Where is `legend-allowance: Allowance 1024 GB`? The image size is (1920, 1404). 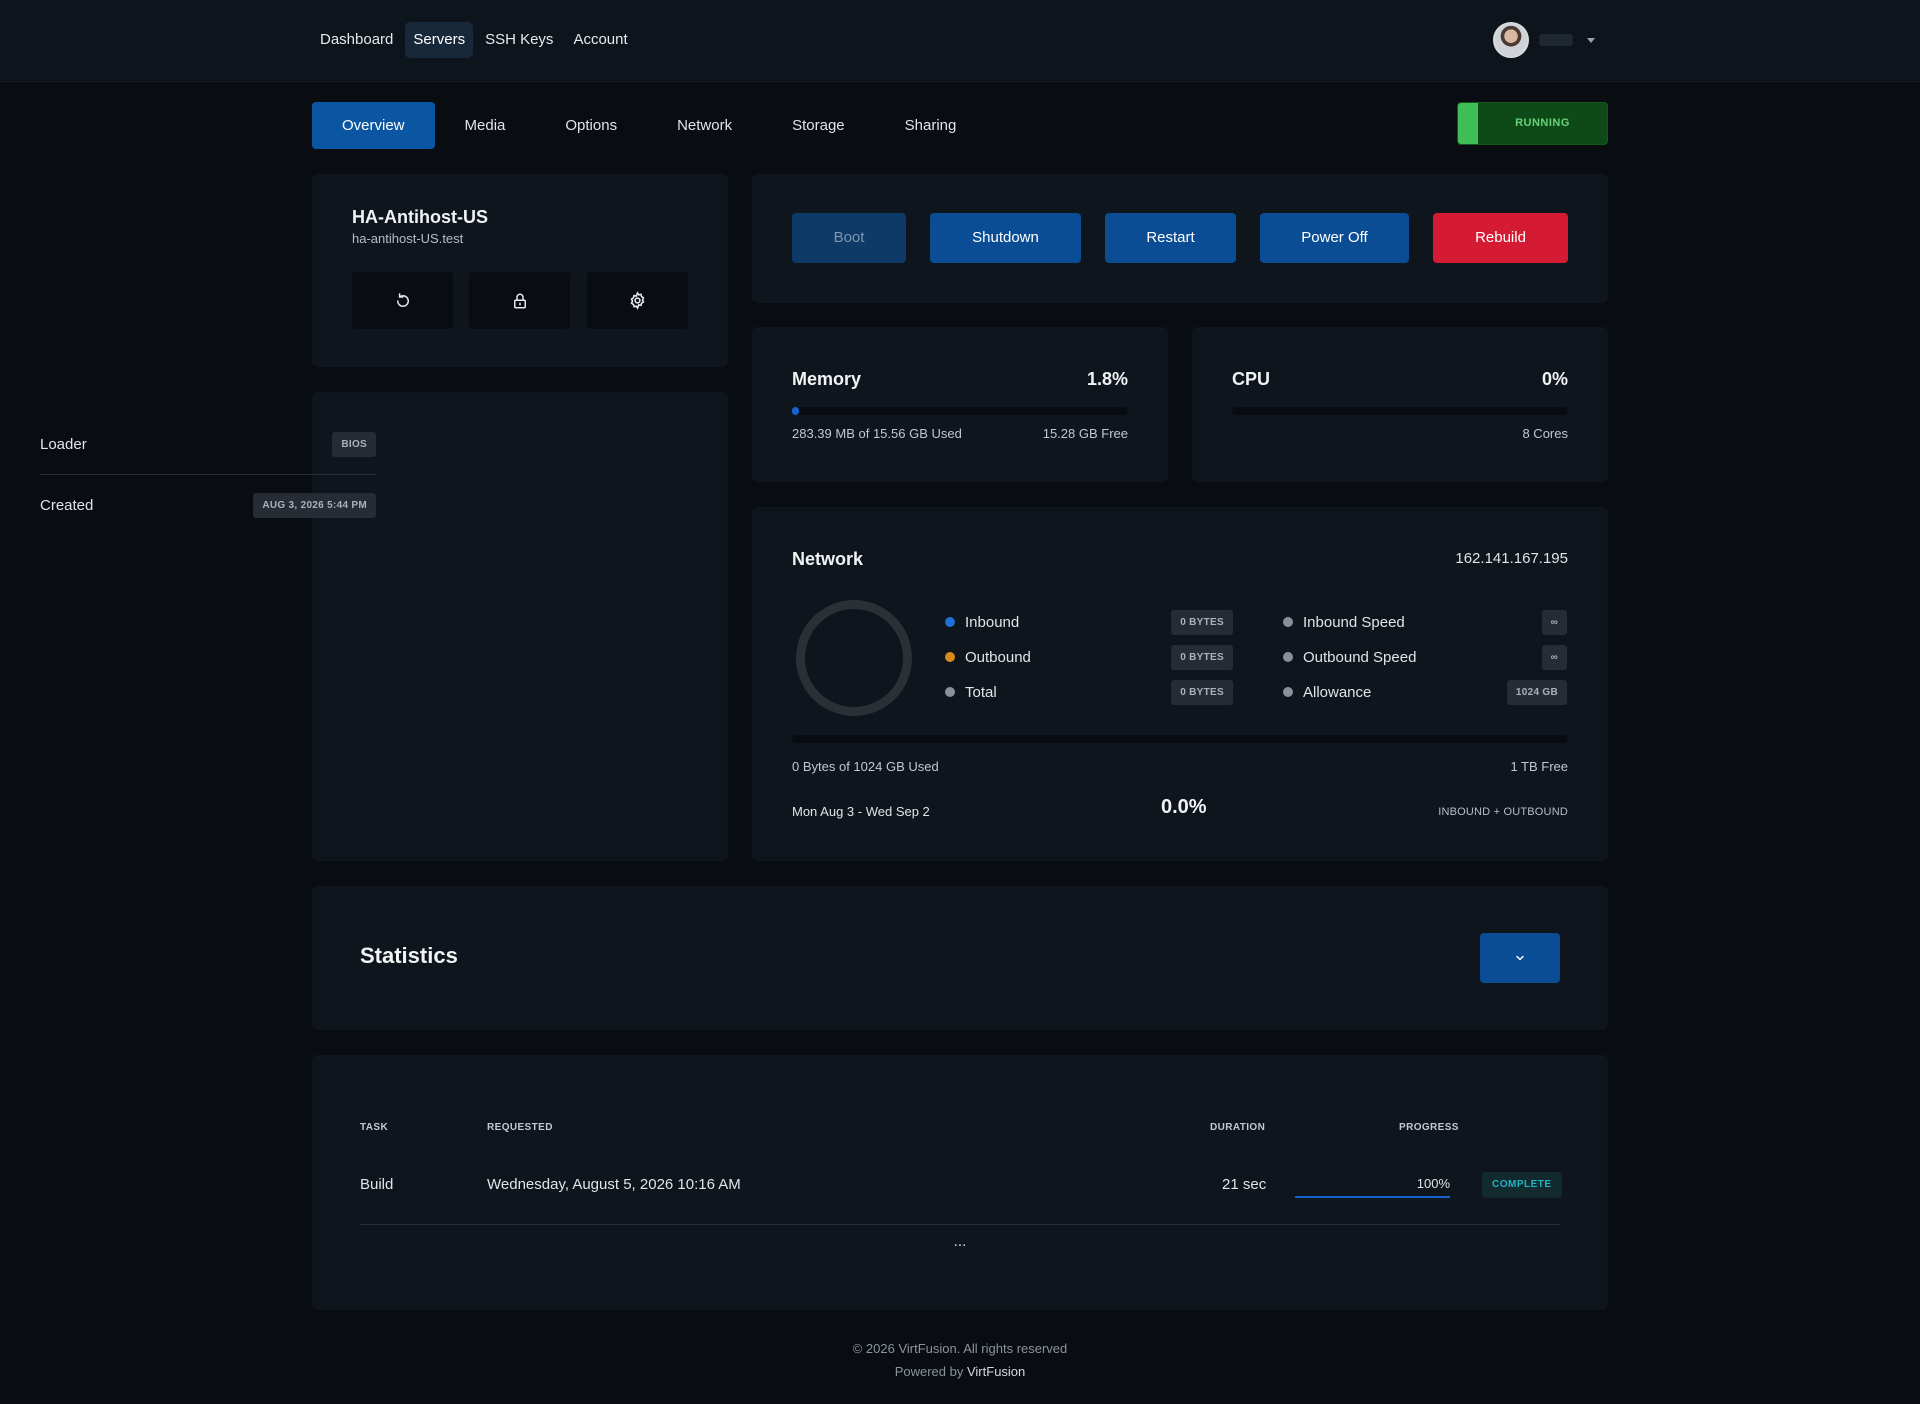
legend-allowance: Allowance 1024 GB is located at coordinates (1425, 692).